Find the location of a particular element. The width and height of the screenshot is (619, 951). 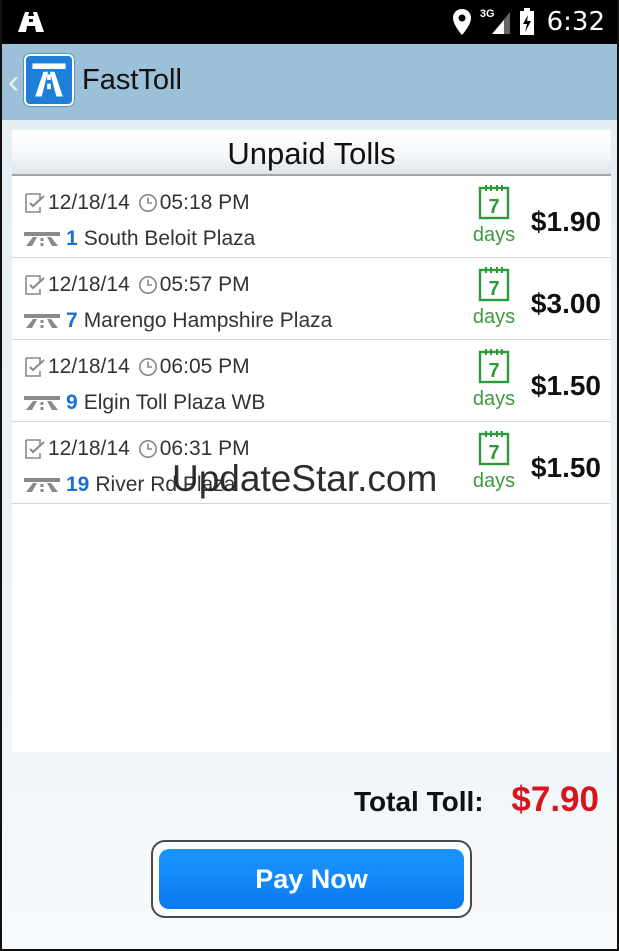

toll-amount: $1.90 is located at coordinates (565, 221).